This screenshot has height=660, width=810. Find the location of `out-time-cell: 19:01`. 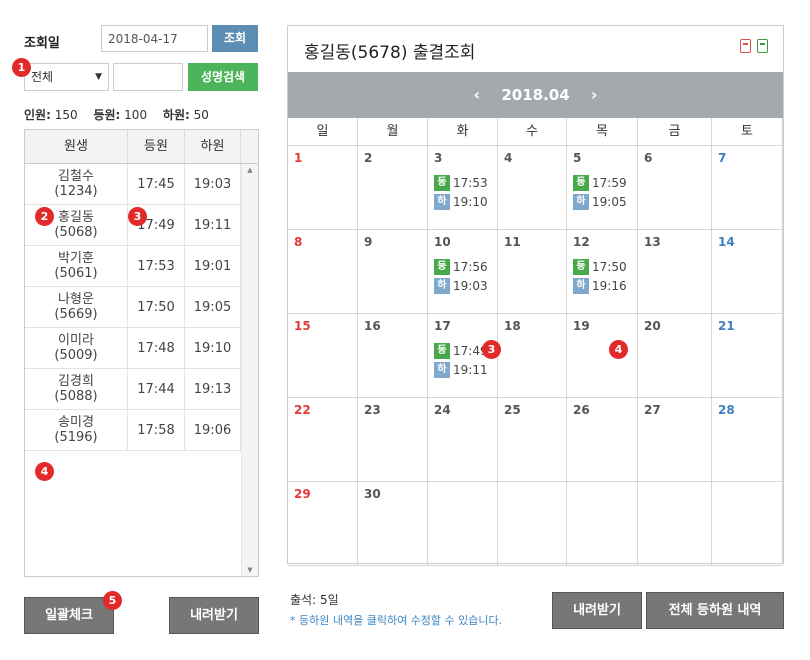

out-time-cell: 19:01 is located at coordinates (213, 266).